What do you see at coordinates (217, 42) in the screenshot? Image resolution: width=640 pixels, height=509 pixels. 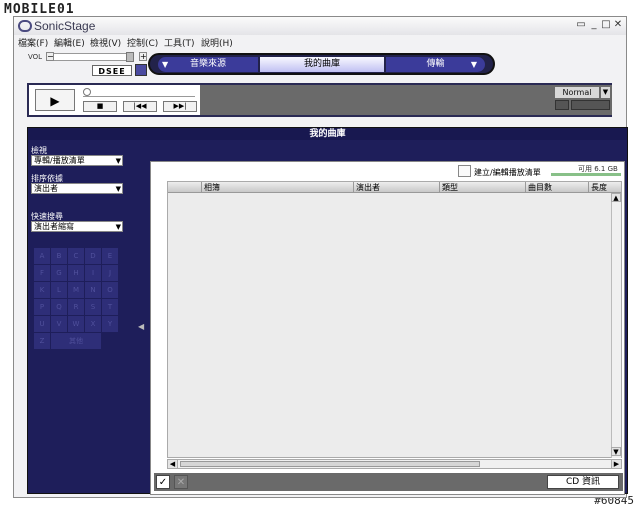 I see `menu-help: 說明(H)` at bounding box center [217, 42].